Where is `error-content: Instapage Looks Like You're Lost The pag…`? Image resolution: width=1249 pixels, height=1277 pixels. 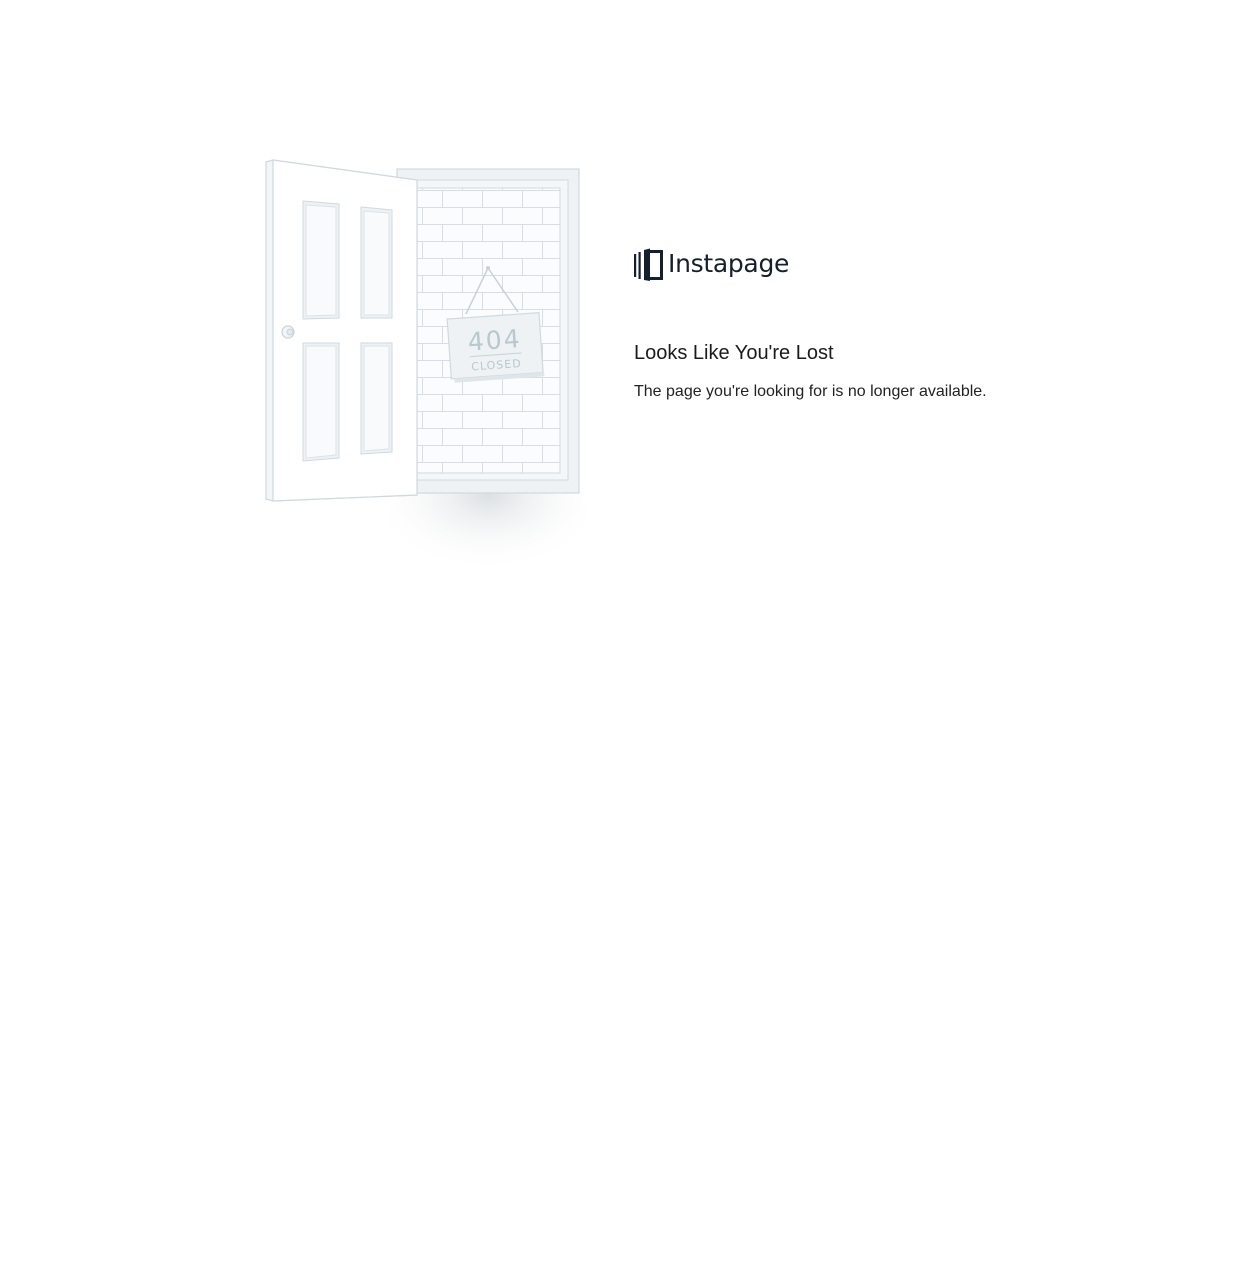 error-content: Instapage Looks Like You're Lost The pag… is located at coordinates (894, 323).